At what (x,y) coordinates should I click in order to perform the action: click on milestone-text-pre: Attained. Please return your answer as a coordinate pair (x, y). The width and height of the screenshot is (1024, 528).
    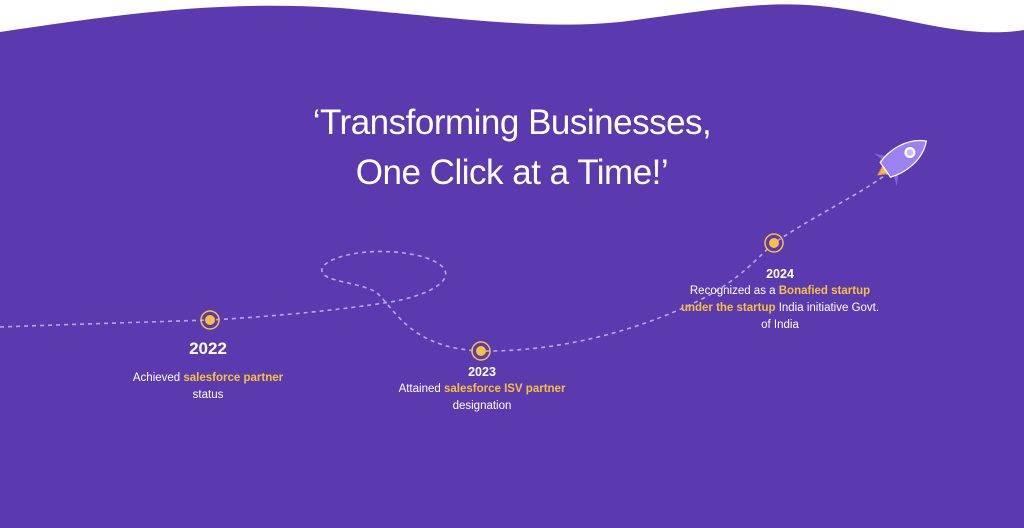
    Looking at the image, I should click on (421, 389).